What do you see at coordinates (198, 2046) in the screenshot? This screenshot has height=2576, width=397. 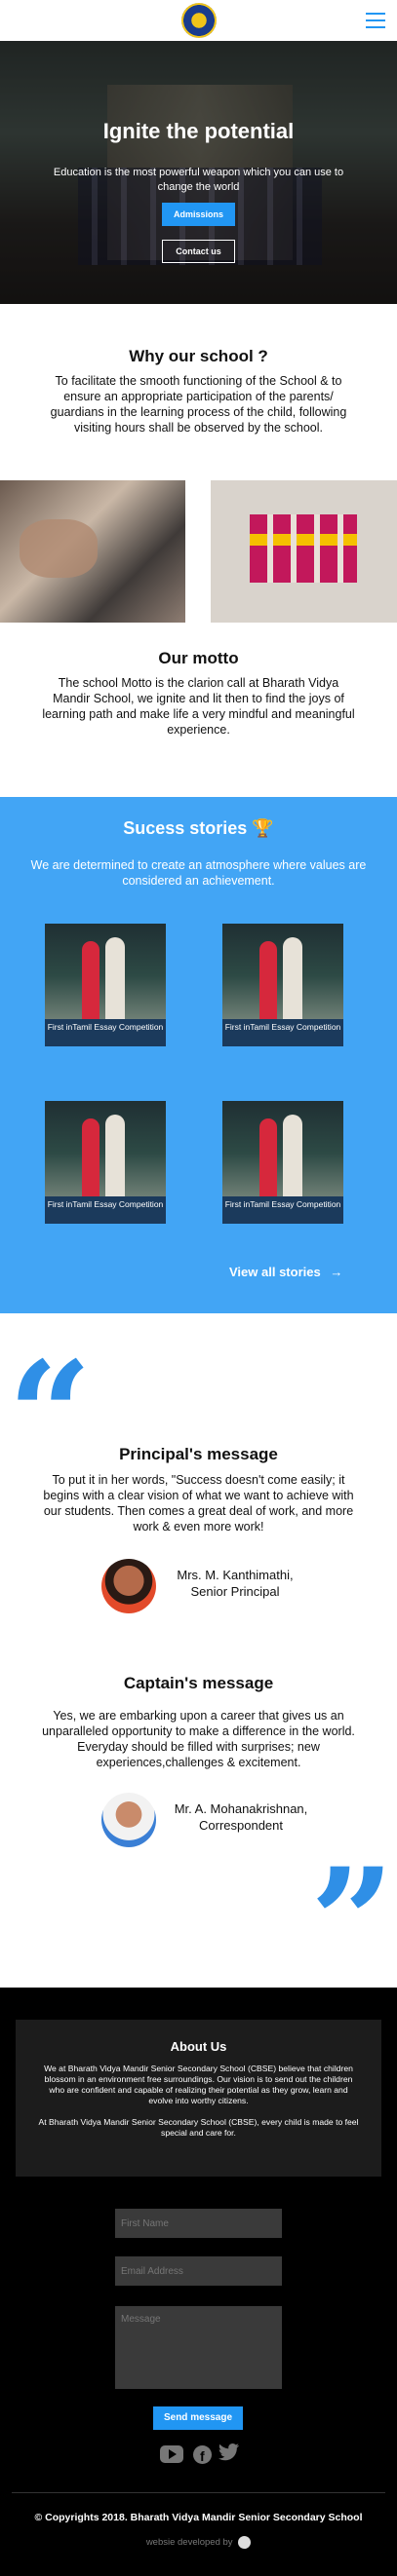 I see `about-title: About Us` at bounding box center [198, 2046].